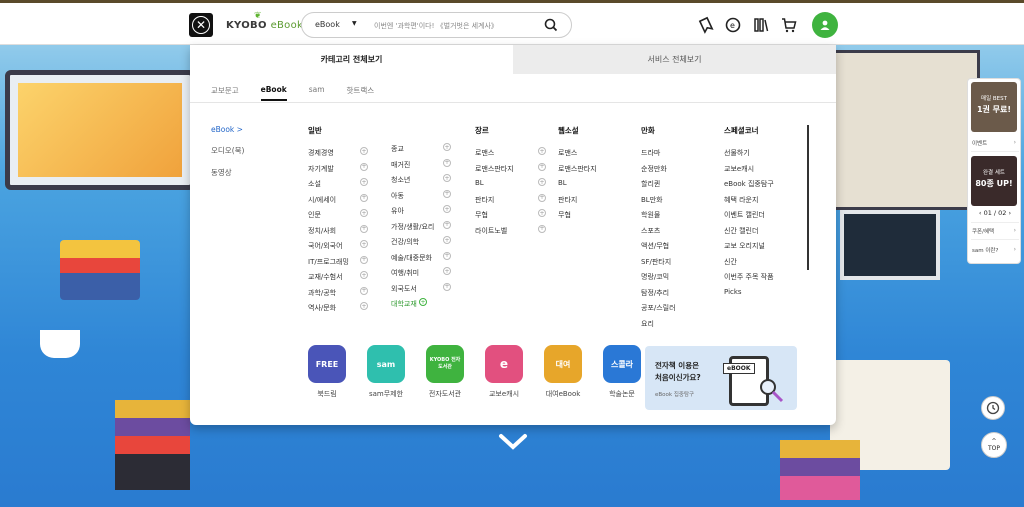 The height and width of the screenshot is (507, 1024). I want to click on category-item: 로맨스 +, so click(510, 155).